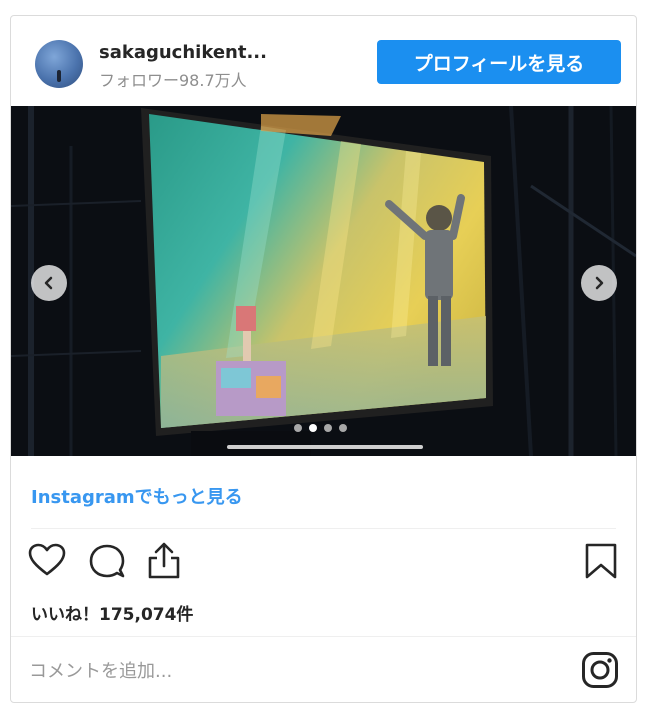  Describe the element at coordinates (325, 447) in the screenshot. I see `carousel-scrollbar` at that location.